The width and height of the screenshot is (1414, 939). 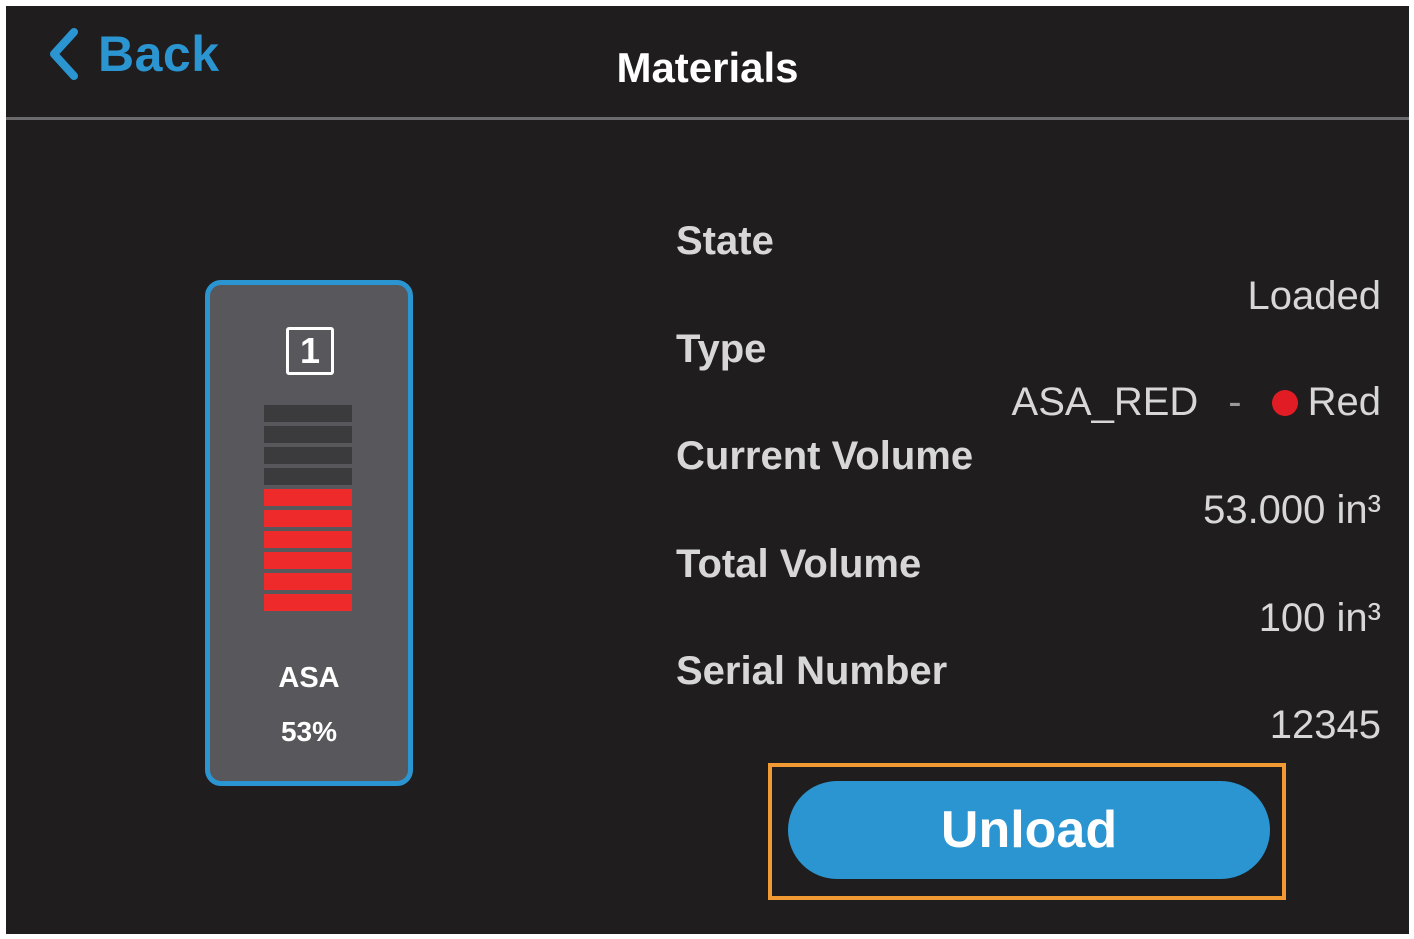 What do you see at coordinates (825, 456) in the screenshot?
I see `current-volume-label: Current Volume` at bounding box center [825, 456].